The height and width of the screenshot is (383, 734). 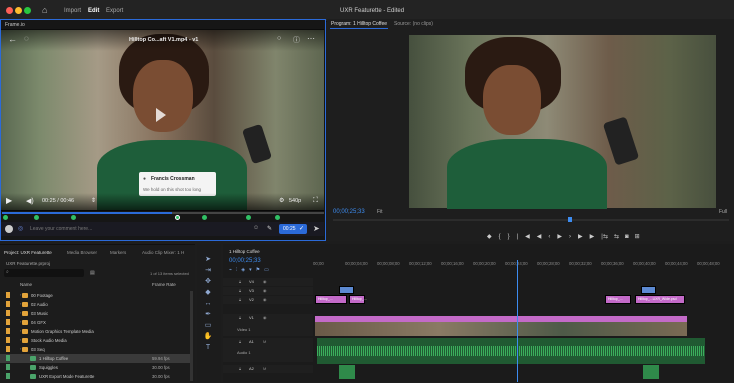 I want to click on home-icon: ⌂, so click(x=44, y=10).